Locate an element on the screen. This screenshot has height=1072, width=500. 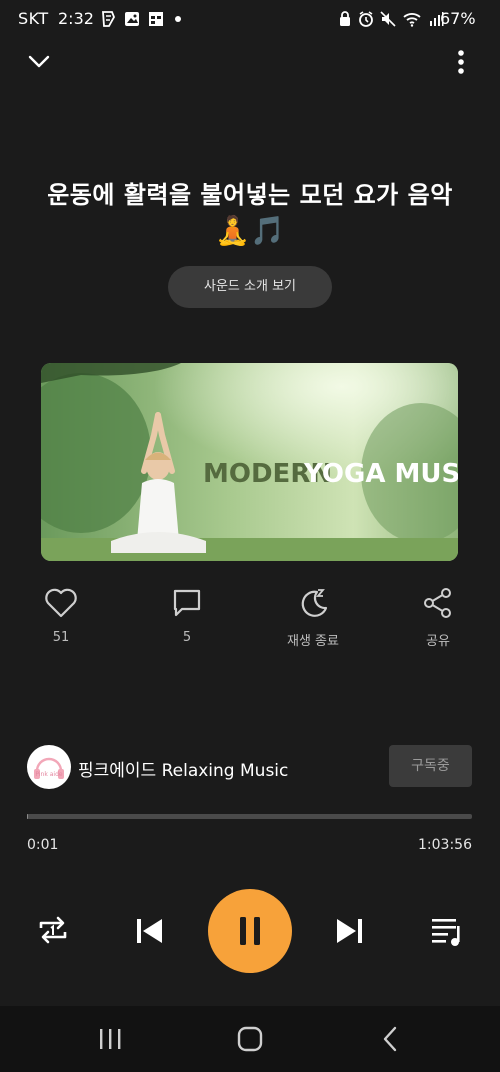
battery-level: 67% is located at coordinates (458, 18).